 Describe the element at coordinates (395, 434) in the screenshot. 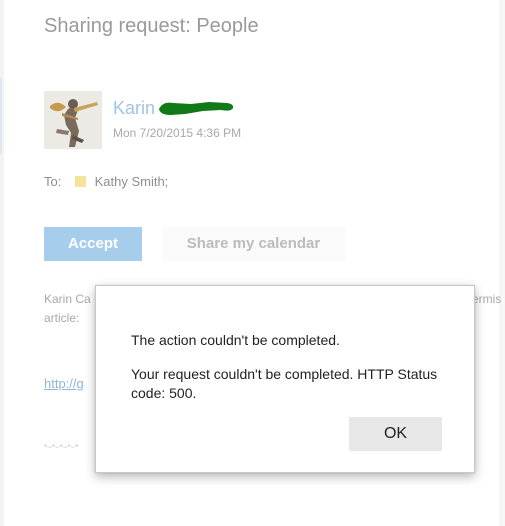

I see `ok-button: OK` at that location.